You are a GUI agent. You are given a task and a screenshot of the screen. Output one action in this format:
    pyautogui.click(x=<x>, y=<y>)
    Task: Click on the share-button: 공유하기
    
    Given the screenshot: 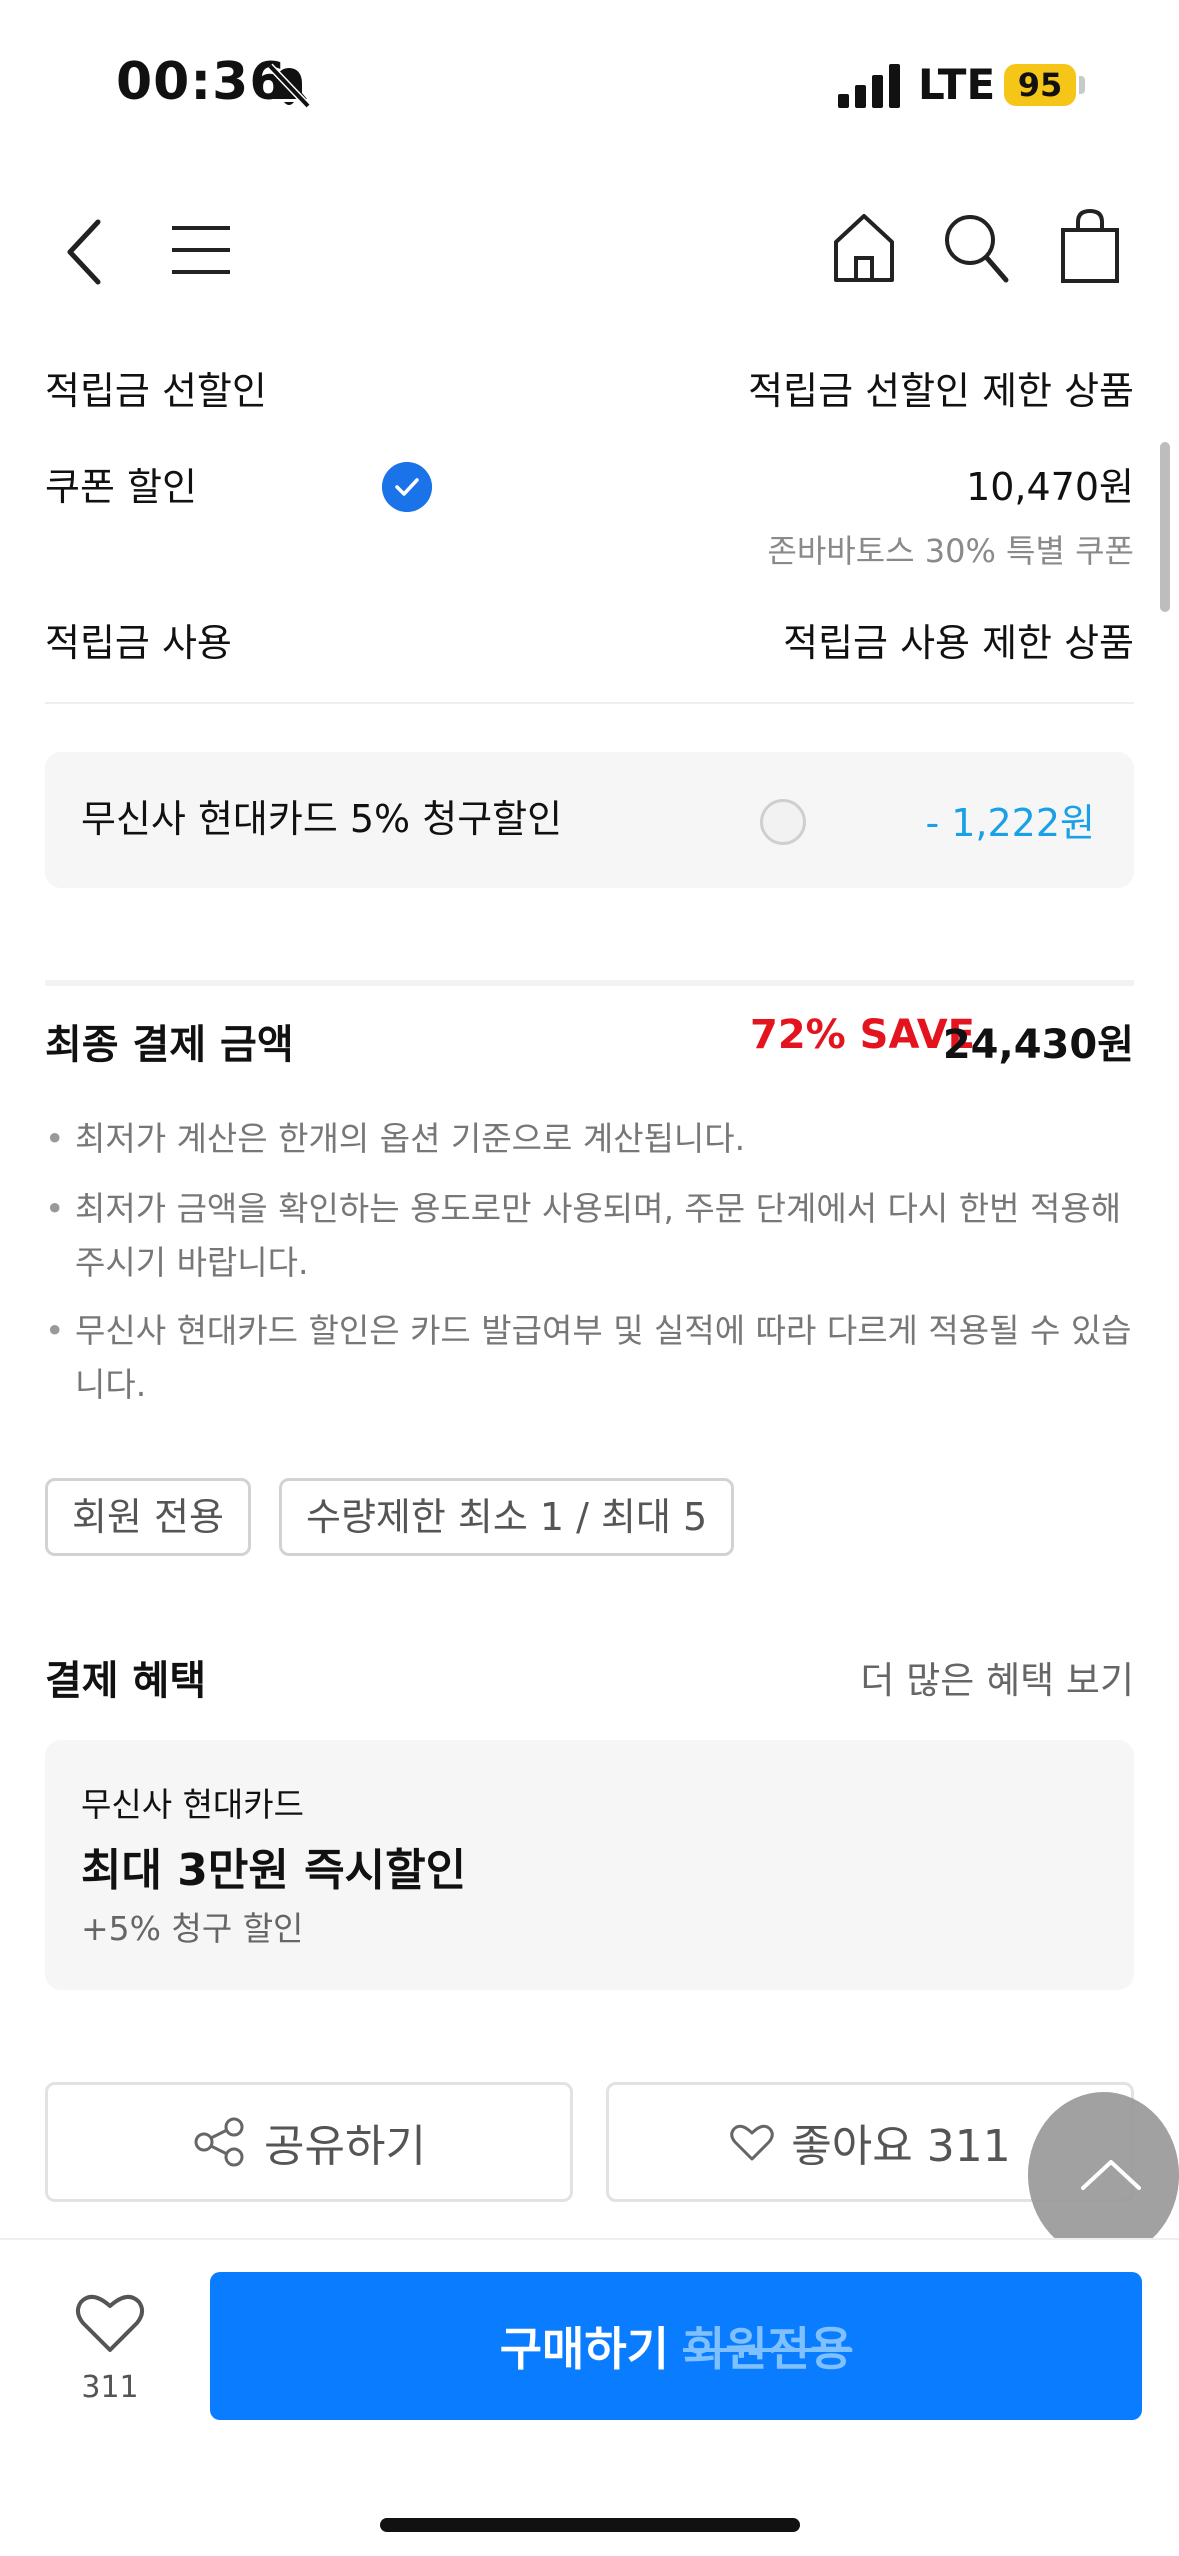 What is the action you would take?
    pyautogui.click(x=309, y=2142)
    